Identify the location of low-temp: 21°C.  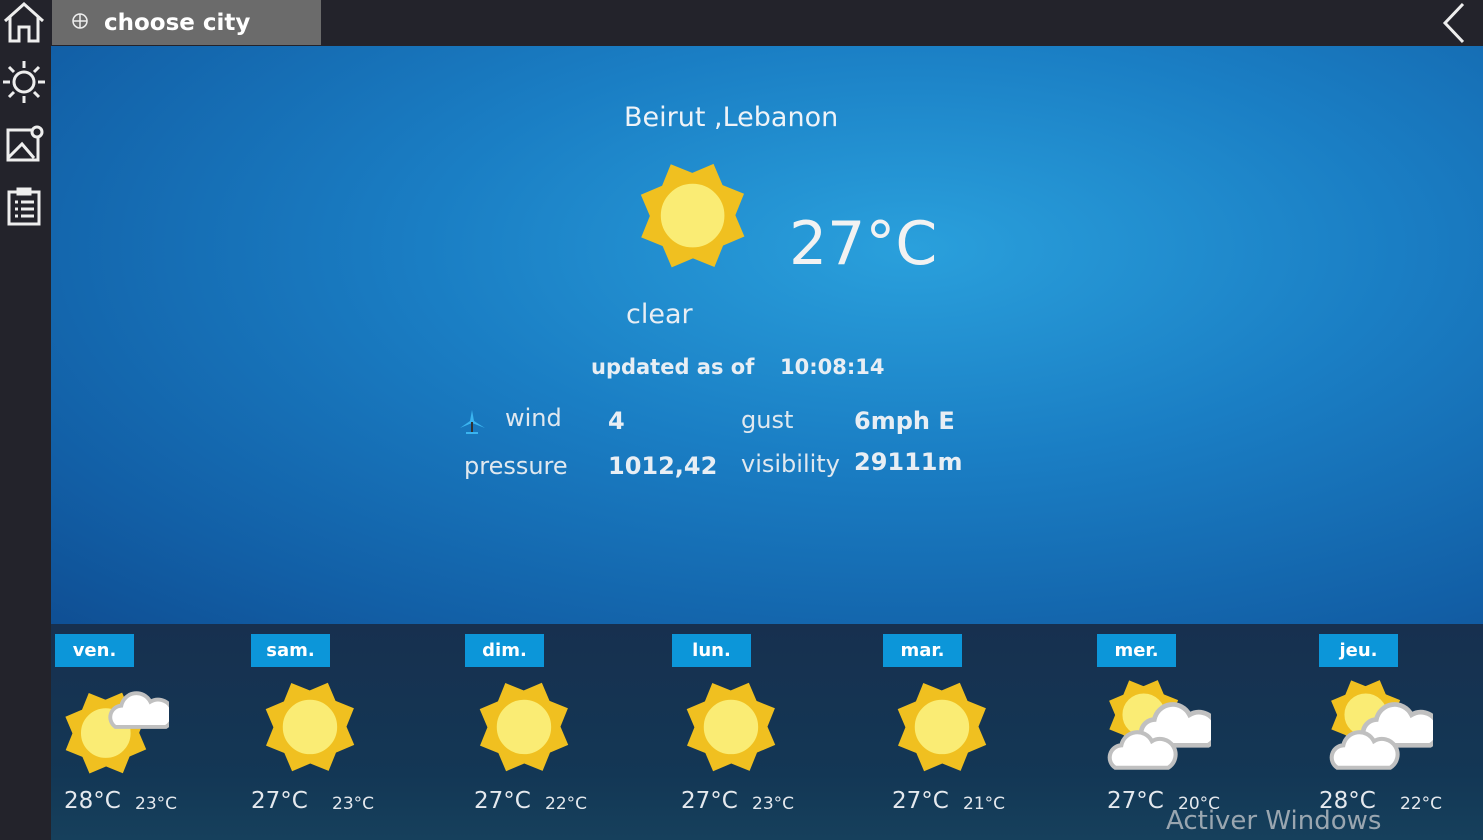
(984, 804).